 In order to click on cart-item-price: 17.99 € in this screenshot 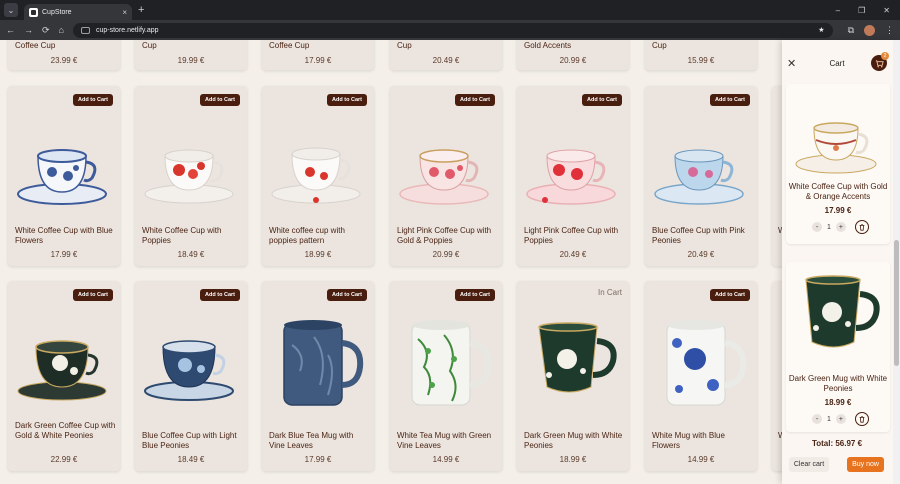, I will do `click(838, 210)`.